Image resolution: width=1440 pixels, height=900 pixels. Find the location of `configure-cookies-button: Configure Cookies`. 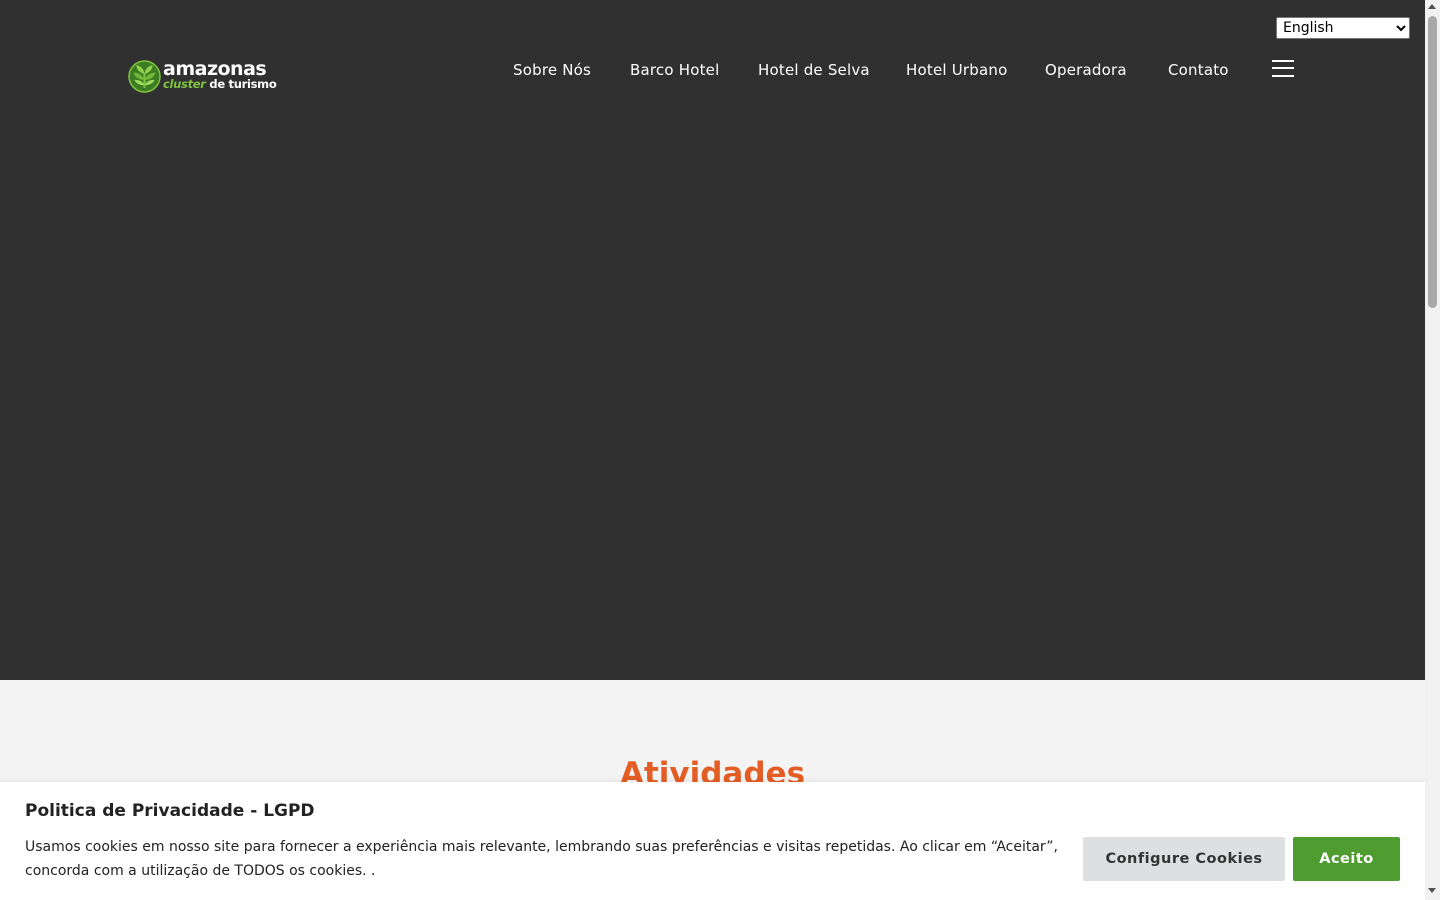

configure-cookies-button: Configure Cookies is located at coordinates (1184, 859).